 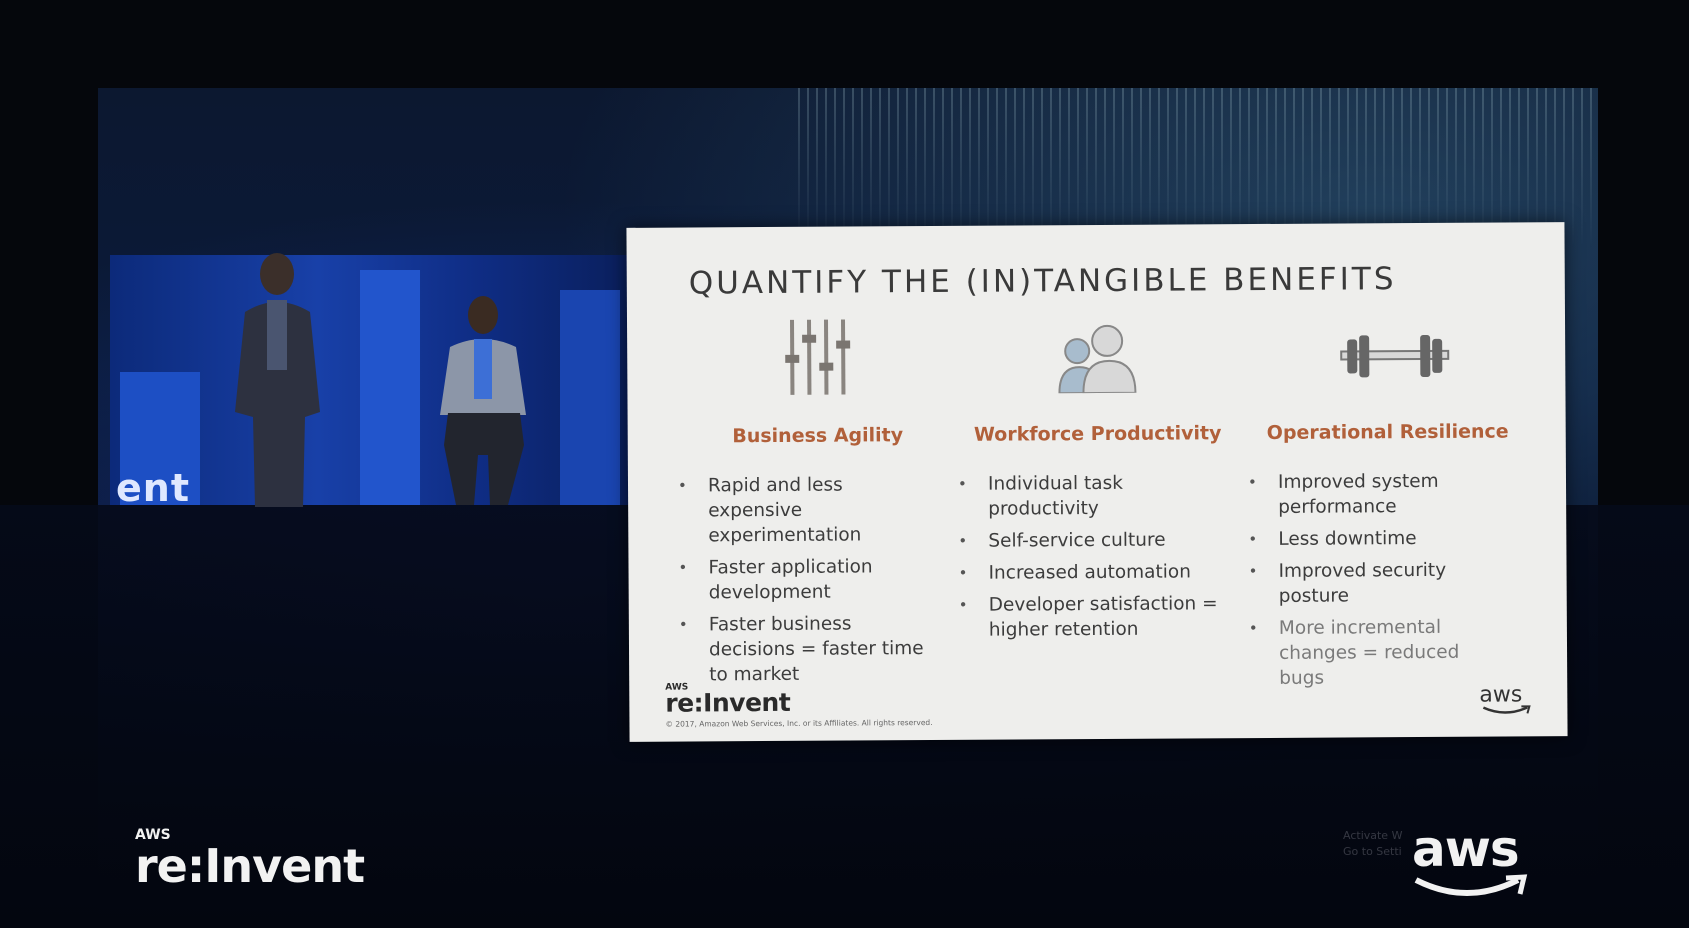 I want to click on slide-aws-logo: aws, so click(x=1505, y=698).